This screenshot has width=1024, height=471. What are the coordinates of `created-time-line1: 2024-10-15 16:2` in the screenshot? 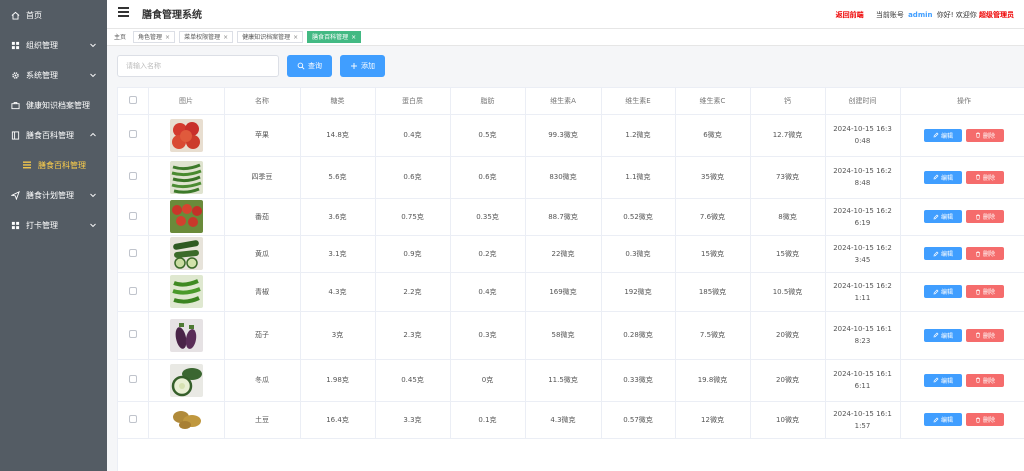 It's located at (862, 210).